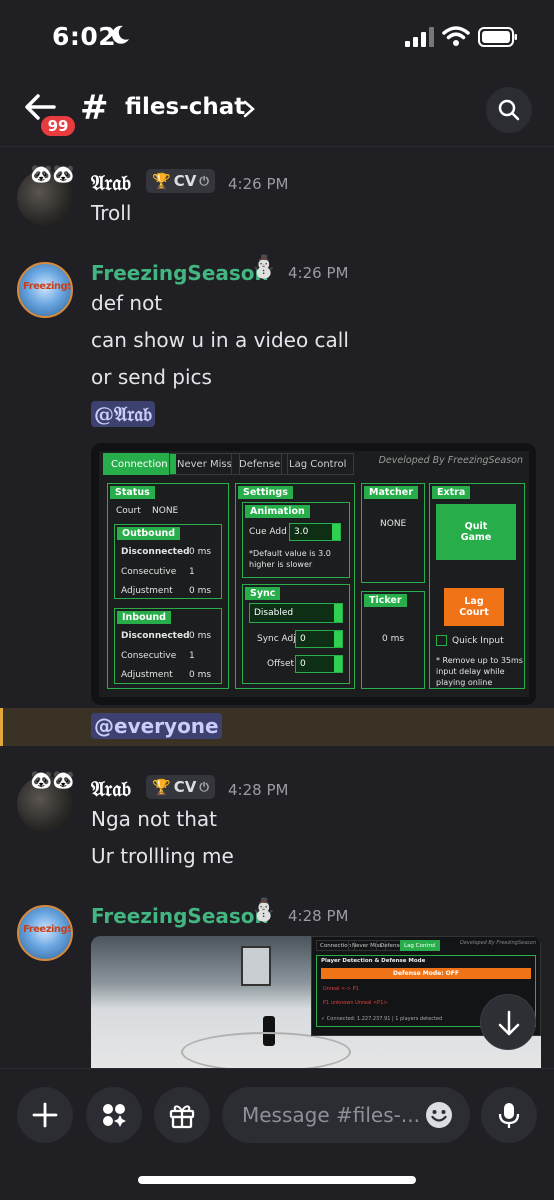  I want to click on lag-court-button: Lag Court, so click(474, 607).